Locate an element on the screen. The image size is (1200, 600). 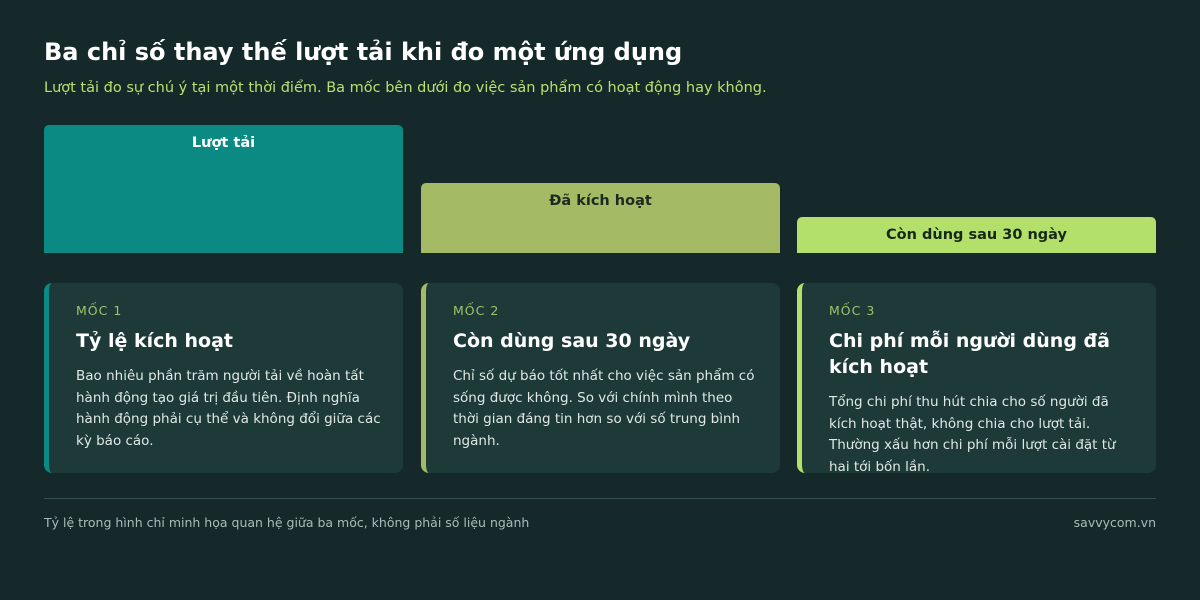
card-title: Còn dùng sau 30 ngày is located at coordinates (572, 341).